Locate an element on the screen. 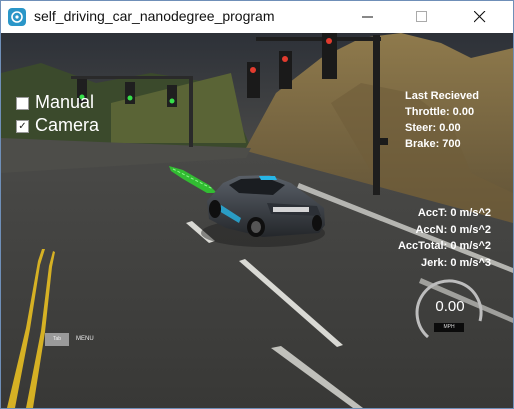  menu-button-label: Tab is located at coordinates (57, 339).